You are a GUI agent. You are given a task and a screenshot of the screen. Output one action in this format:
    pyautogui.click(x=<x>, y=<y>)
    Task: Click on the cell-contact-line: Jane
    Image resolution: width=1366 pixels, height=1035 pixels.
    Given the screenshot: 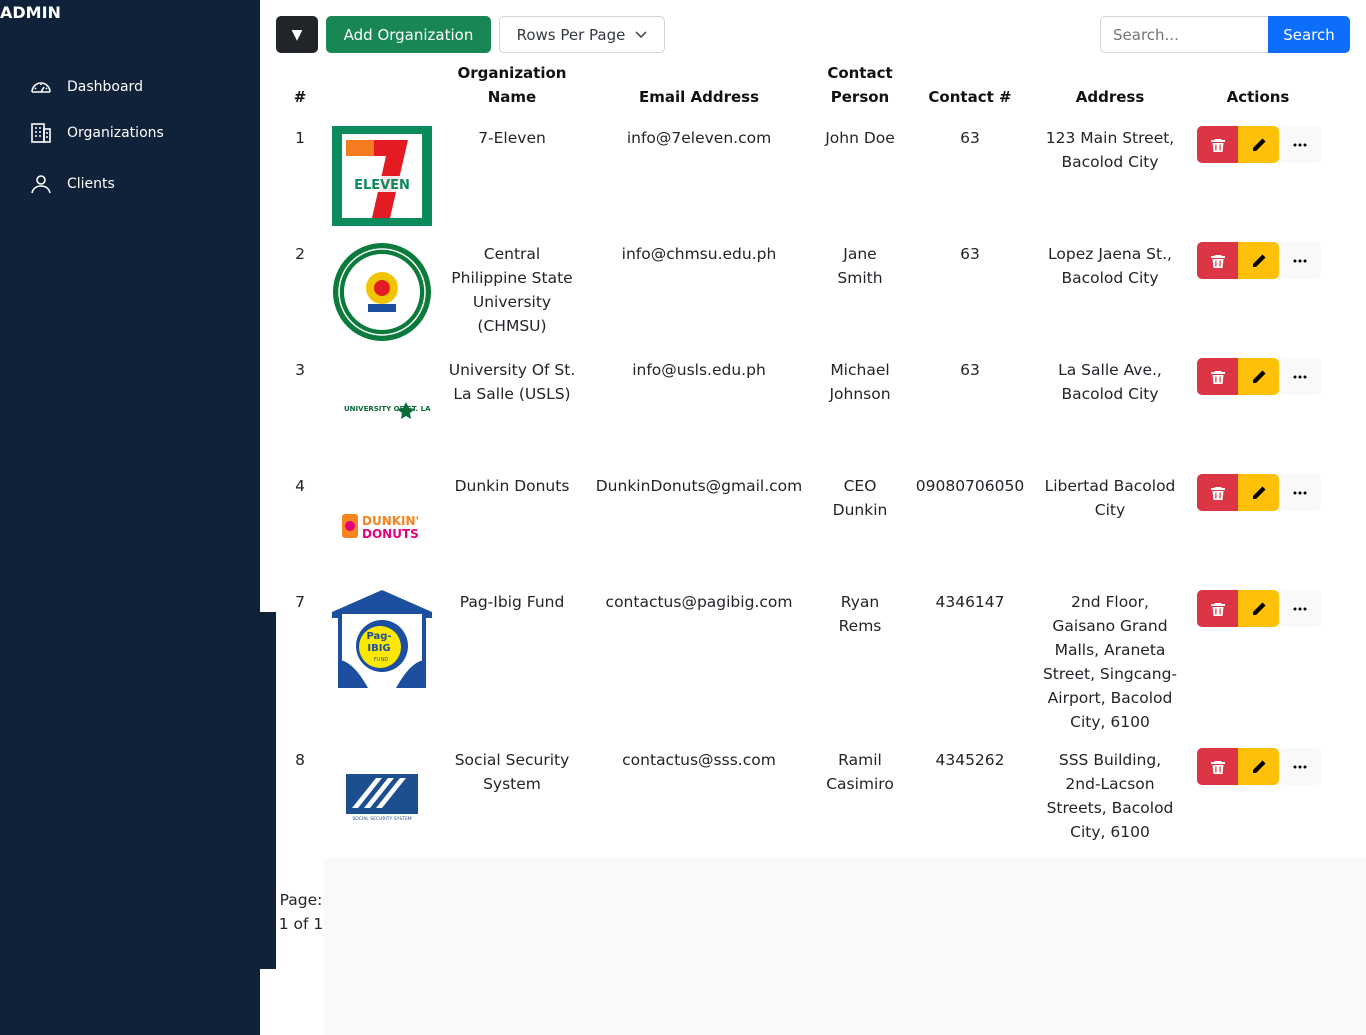 What is the action you would take?
    pyautogui.click(x=860, y=254)
    